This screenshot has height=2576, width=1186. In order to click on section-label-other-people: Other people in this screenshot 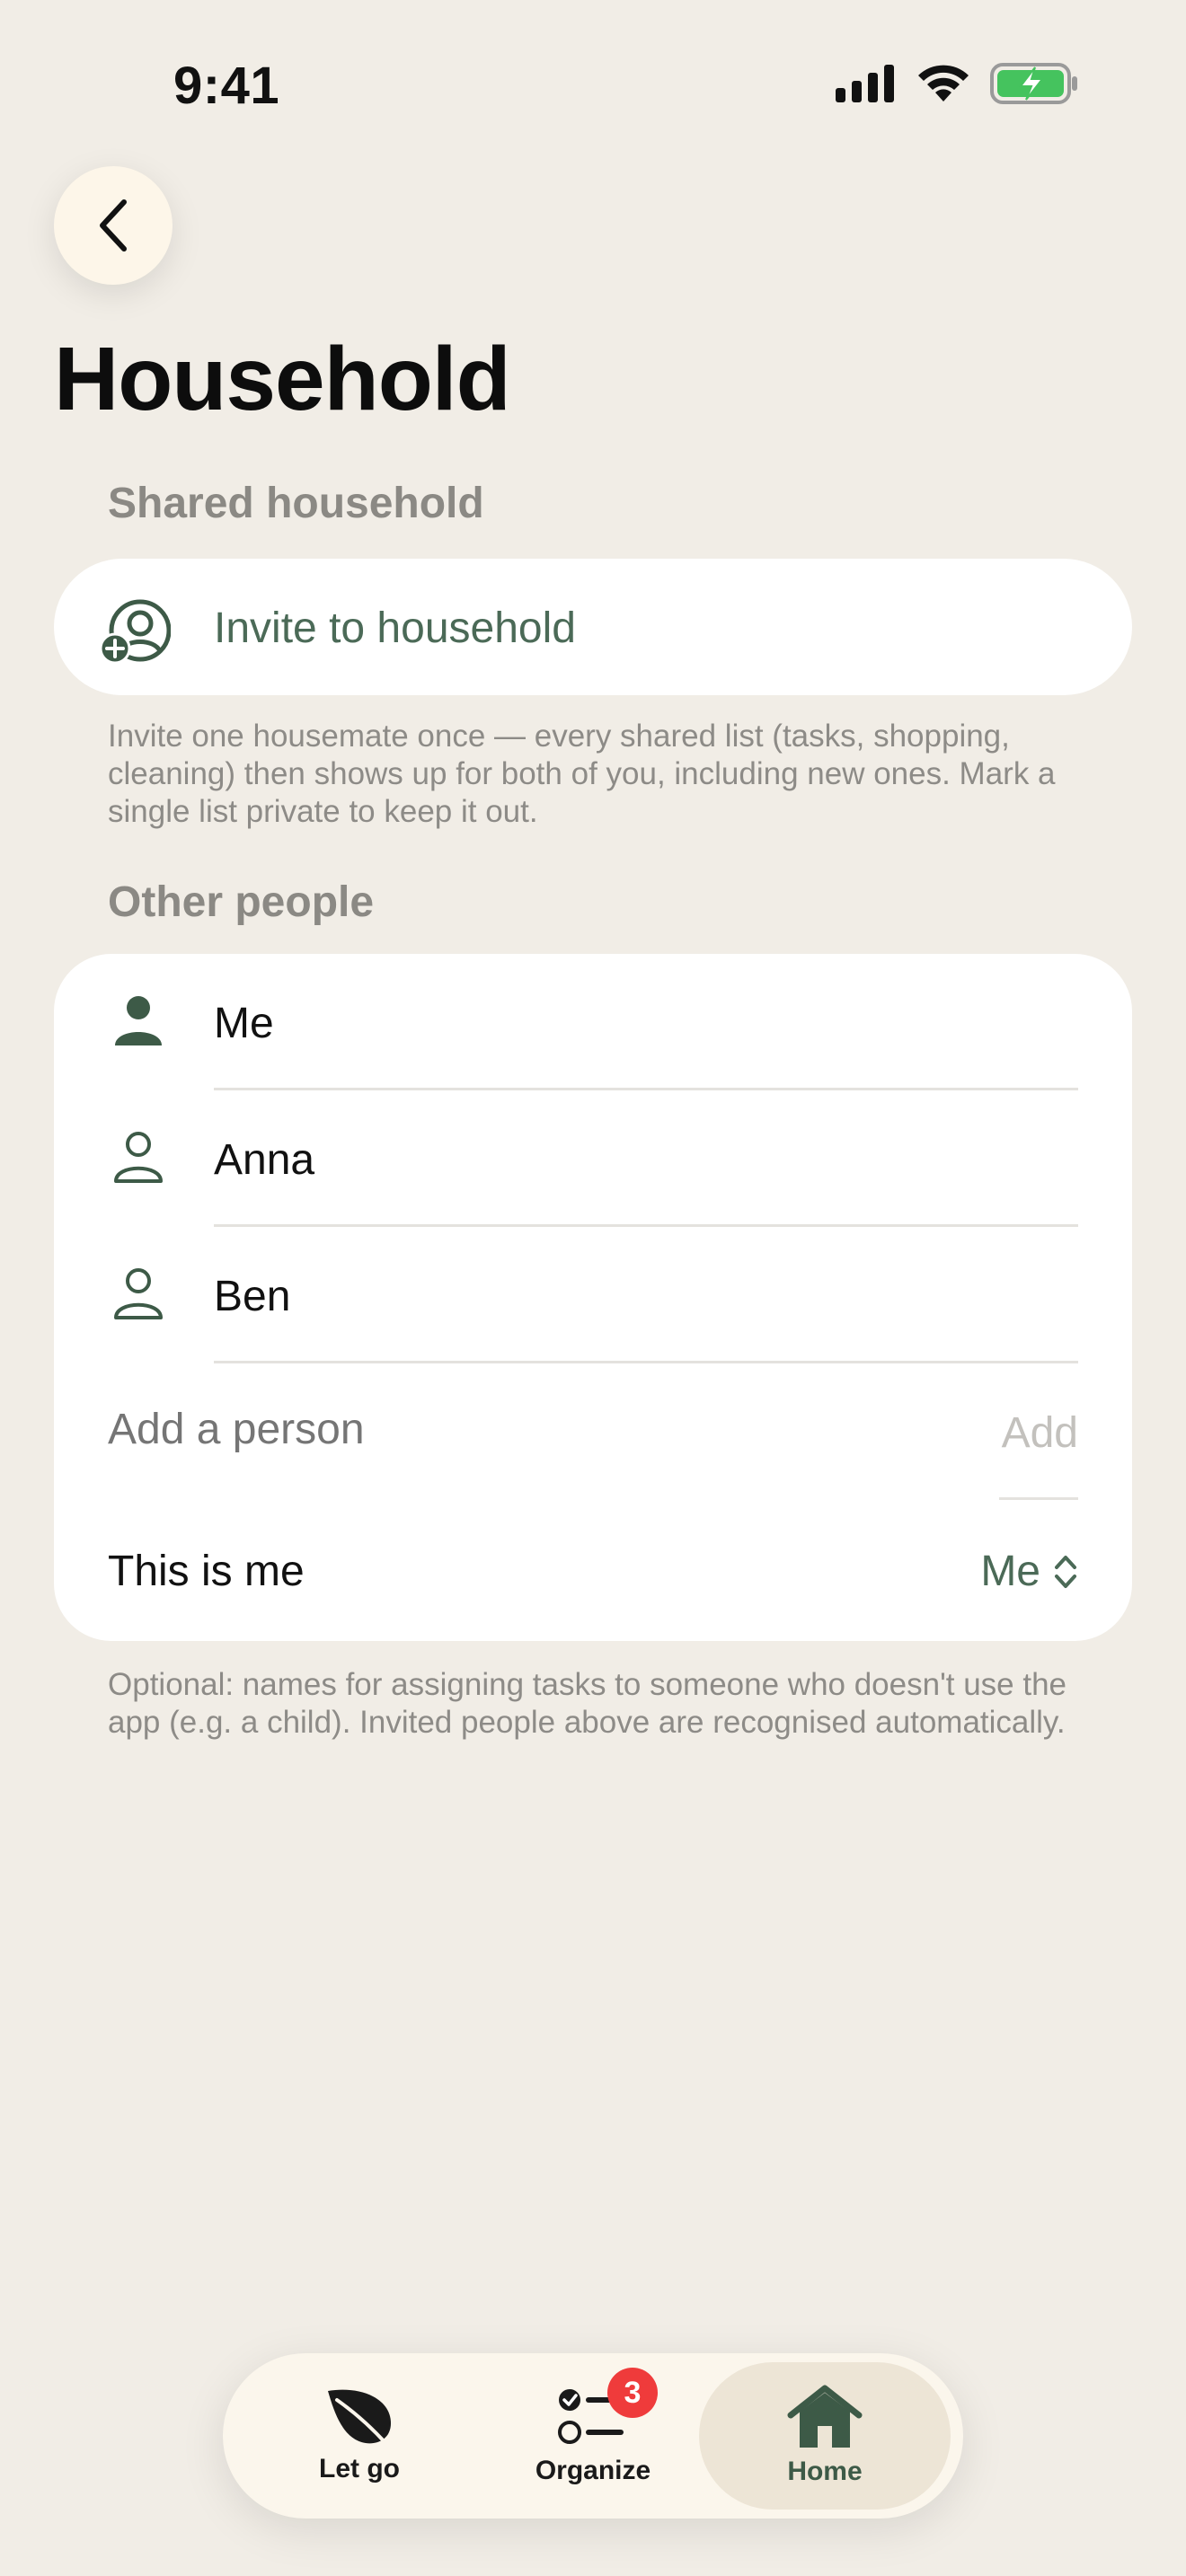, I will do `click(241, 902)`.